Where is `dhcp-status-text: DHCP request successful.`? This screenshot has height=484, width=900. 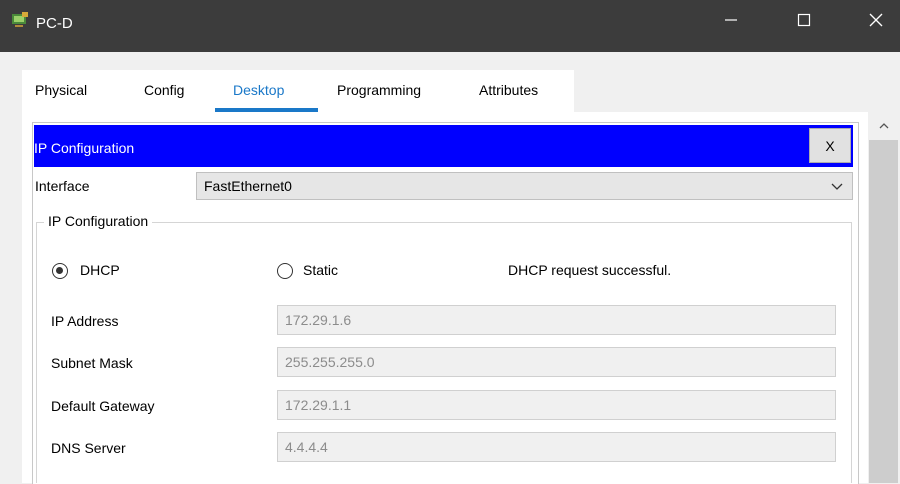 dhcp-status-text: DHCP request successful. is located at coordinates (590, 270).